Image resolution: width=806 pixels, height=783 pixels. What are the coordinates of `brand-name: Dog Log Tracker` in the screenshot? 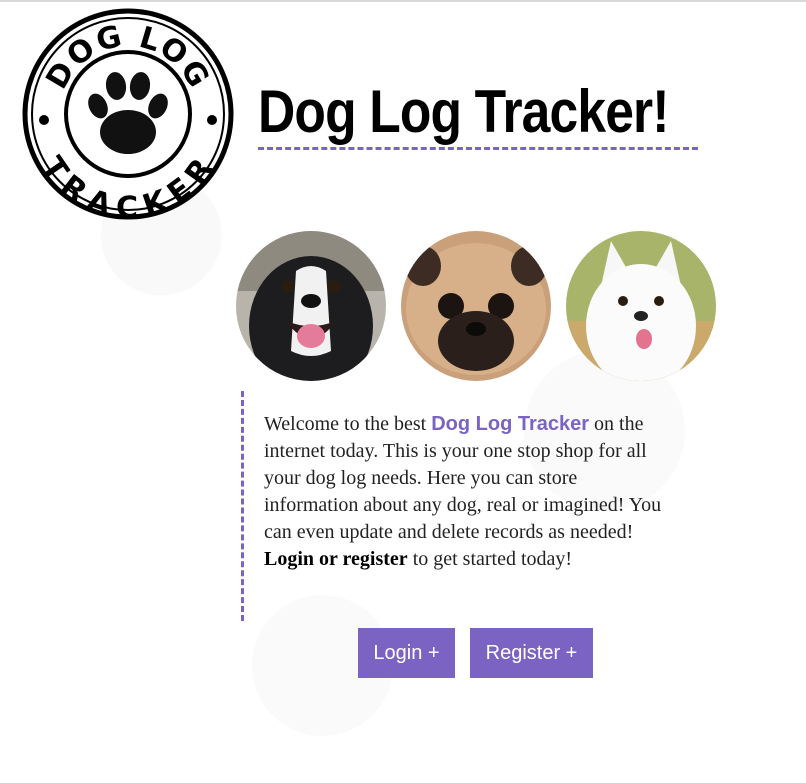 It's located at (510, 424).